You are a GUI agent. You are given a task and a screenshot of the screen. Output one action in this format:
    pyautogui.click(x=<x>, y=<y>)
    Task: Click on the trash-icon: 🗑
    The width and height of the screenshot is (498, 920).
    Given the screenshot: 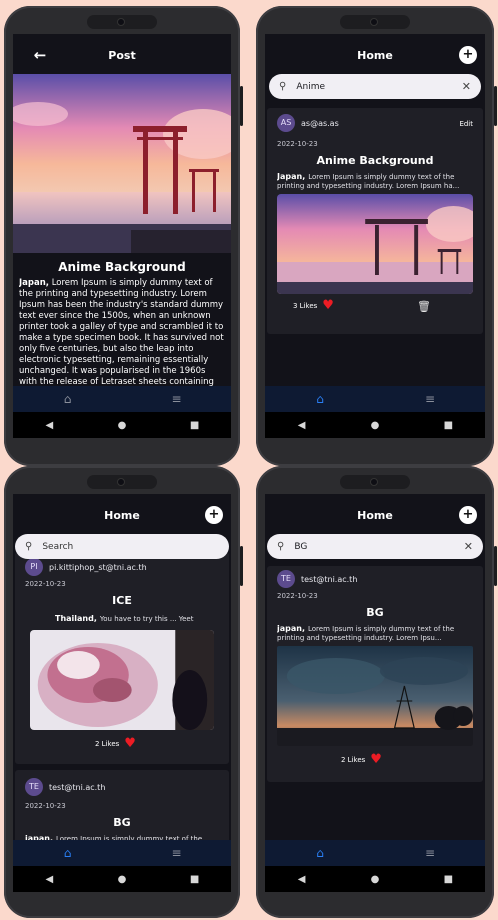 What is the action you would take?
    pyautogui.click(x=424, y=306)
    